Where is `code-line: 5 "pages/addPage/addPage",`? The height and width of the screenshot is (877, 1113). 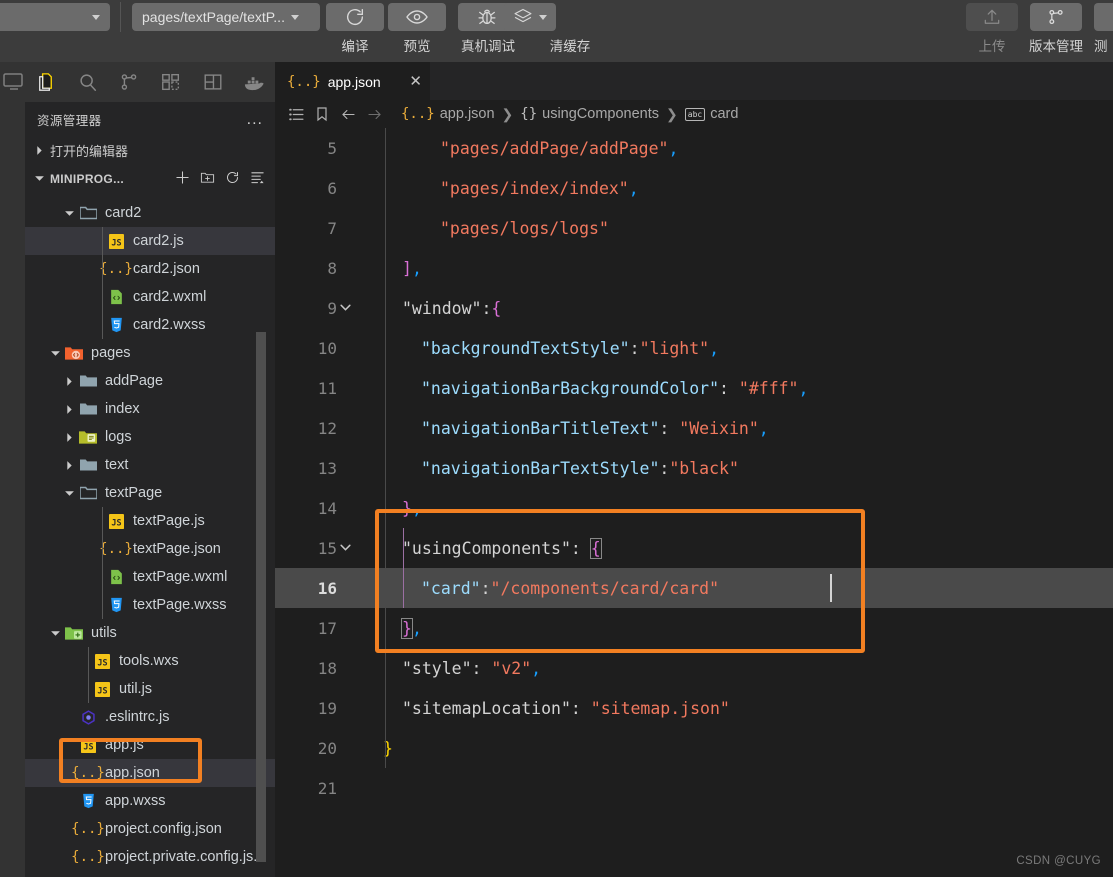
code-line: 5 "pages/addPage/addPage", is located at coordinates (694, 148).